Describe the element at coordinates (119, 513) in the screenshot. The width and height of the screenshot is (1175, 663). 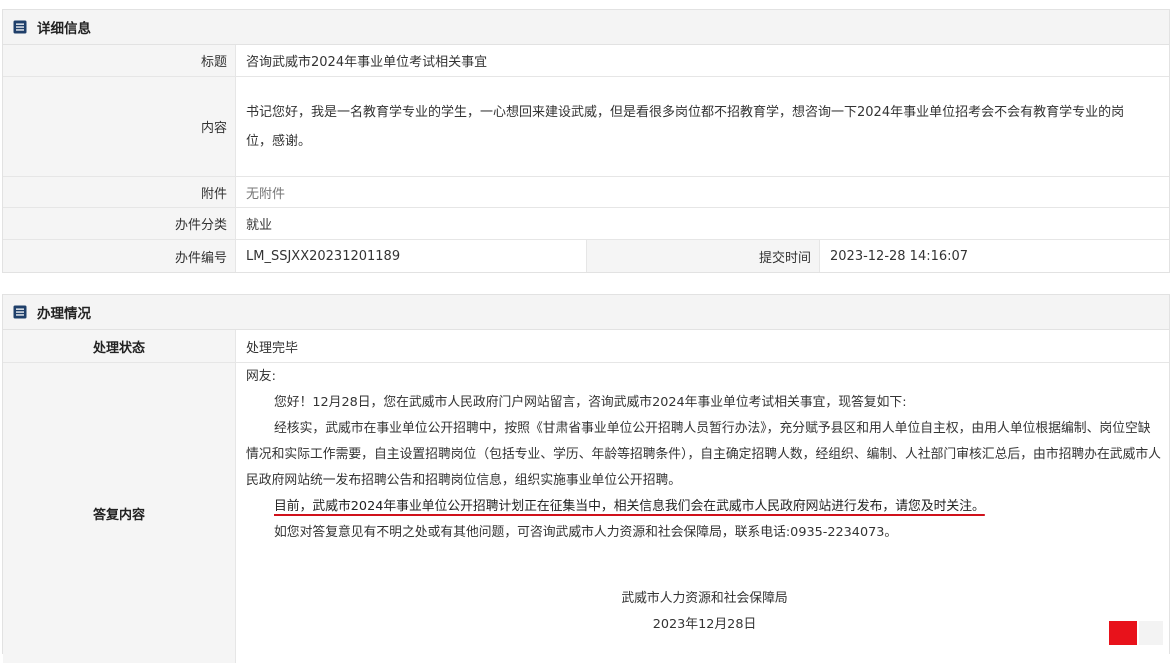
I see `reply-label: 答复内容` at that location.